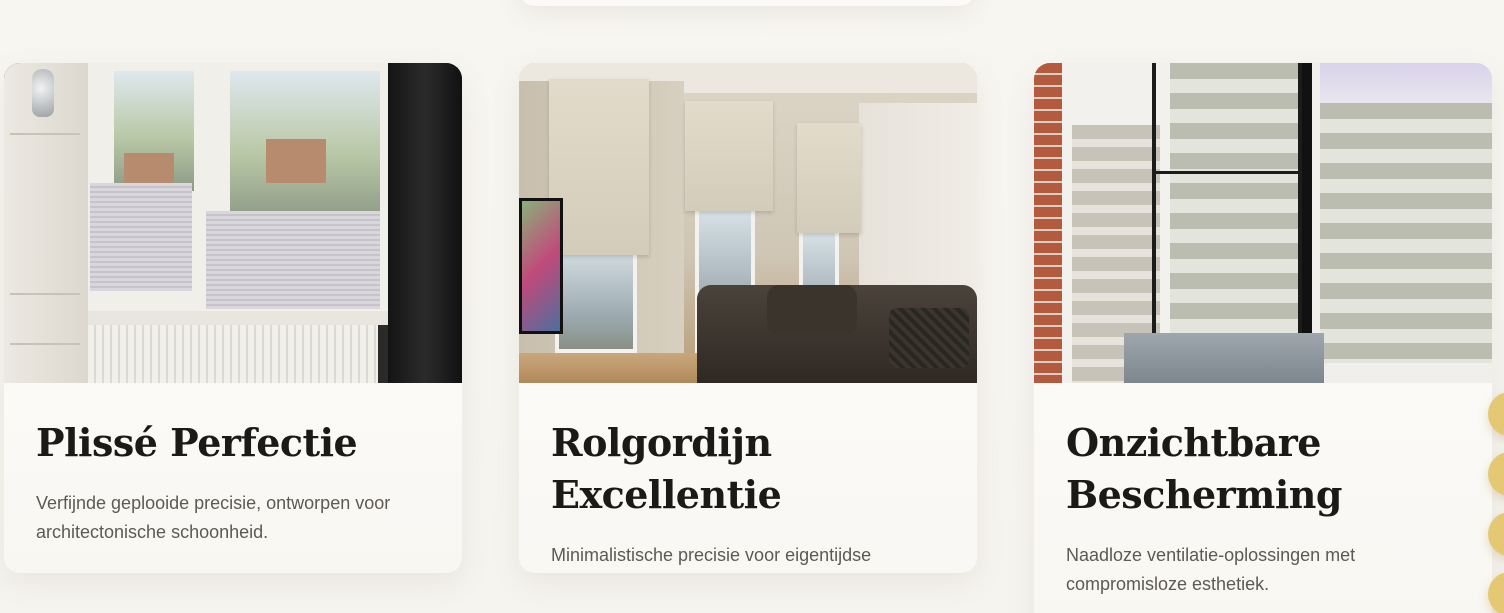 The height and width of the screenshot is (613, 1504). I want to click on card-title: Rolgordijn Excellentie, so click(666, 468).